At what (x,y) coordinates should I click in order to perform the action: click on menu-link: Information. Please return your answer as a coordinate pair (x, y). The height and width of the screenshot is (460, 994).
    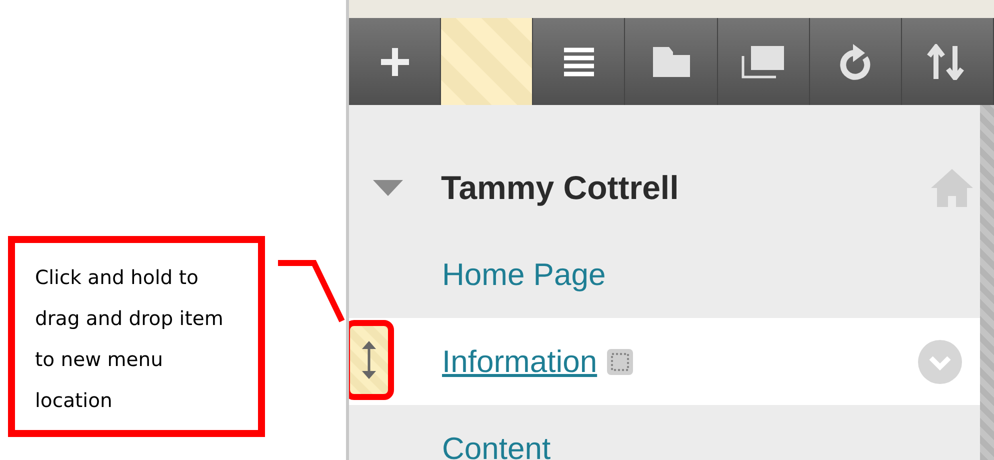
    Looking at the image, I should click on (520, 362).